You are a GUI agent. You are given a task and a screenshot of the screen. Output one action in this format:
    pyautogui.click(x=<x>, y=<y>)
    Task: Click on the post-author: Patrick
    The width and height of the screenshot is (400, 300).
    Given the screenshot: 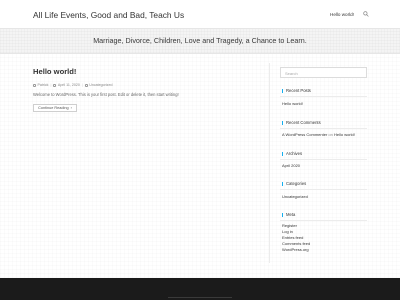 What is the action you would take?
    pyautogui.click(x=40, y=85)
    